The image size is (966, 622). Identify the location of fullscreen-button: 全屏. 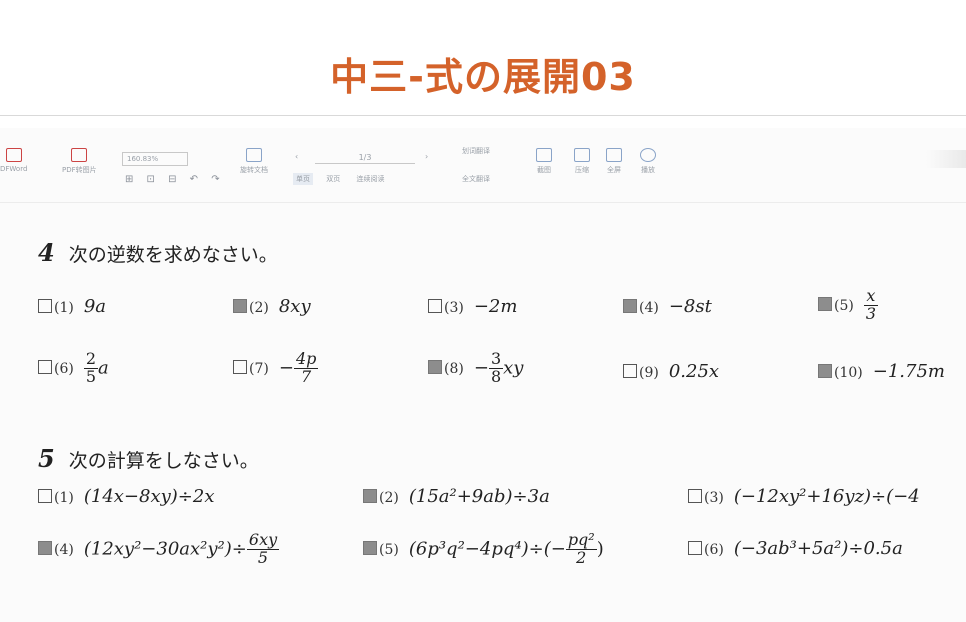
(614, 161).